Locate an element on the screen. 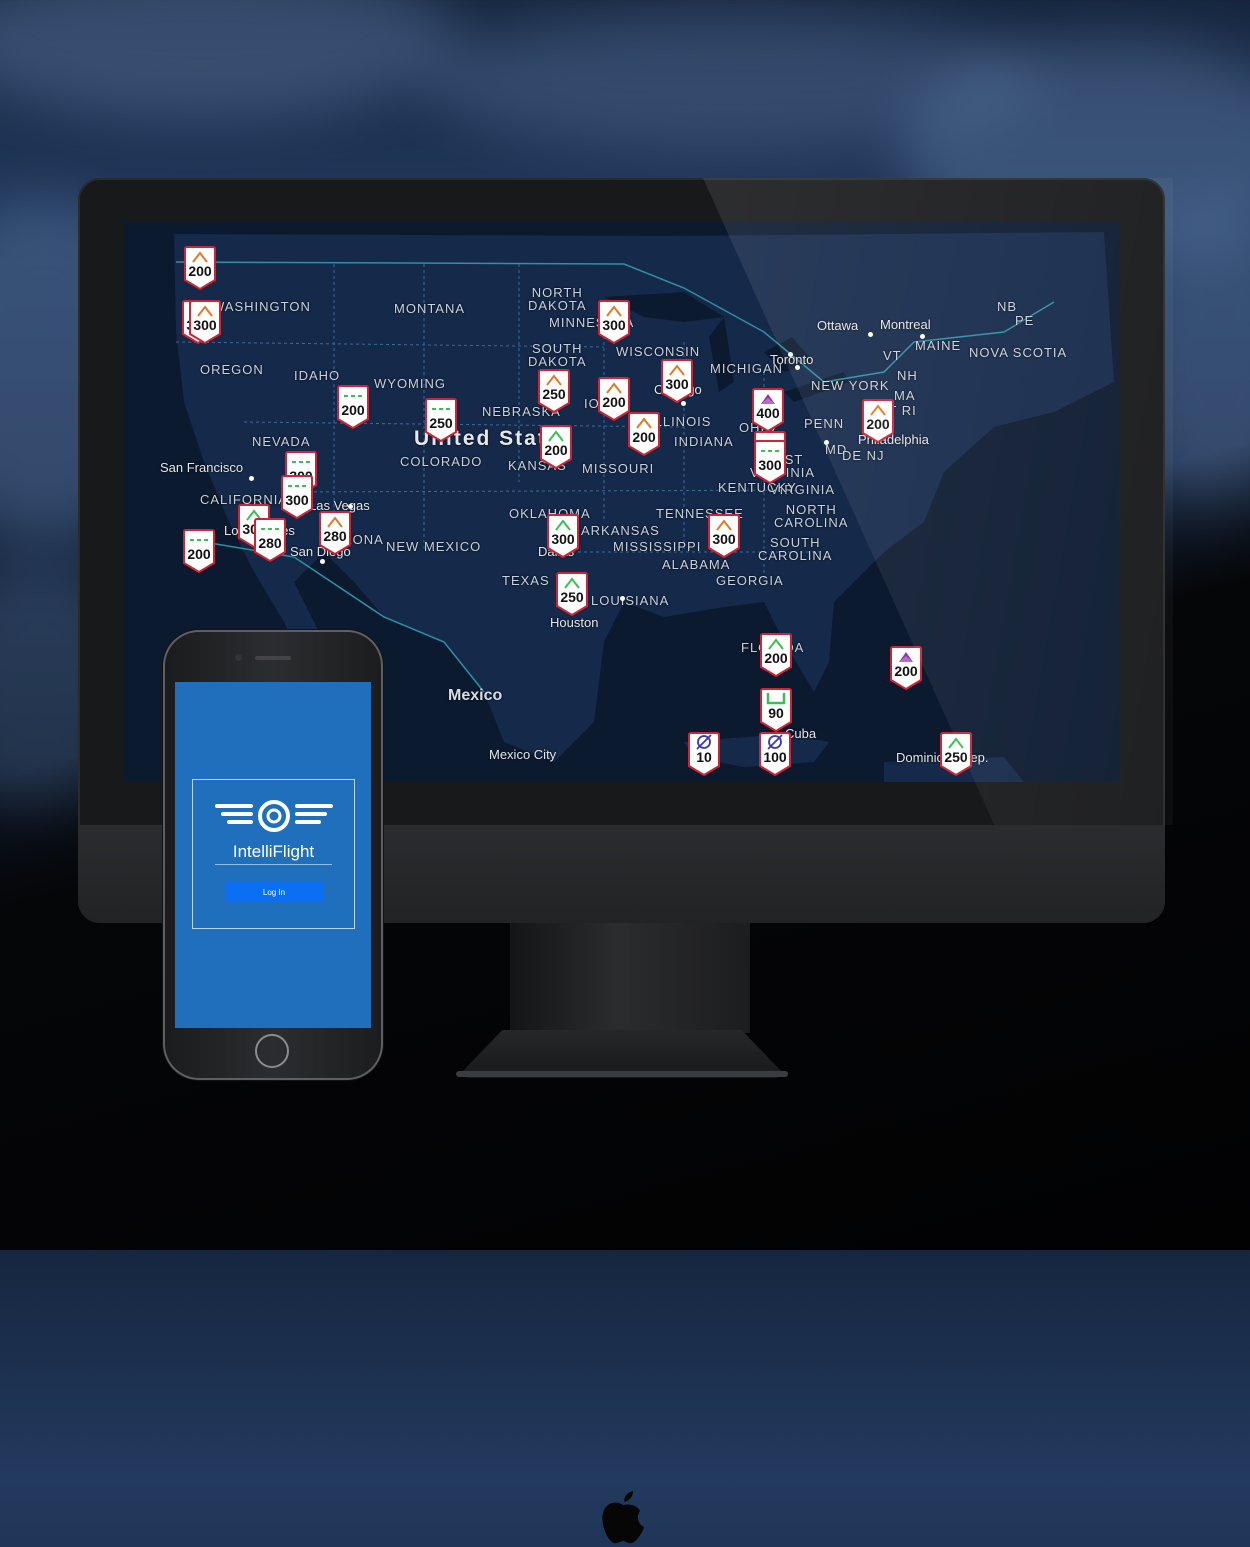 This screenshot has height=1547, width=1250. map-label-colorado: COLORADO is located at coordinates (441, 461).